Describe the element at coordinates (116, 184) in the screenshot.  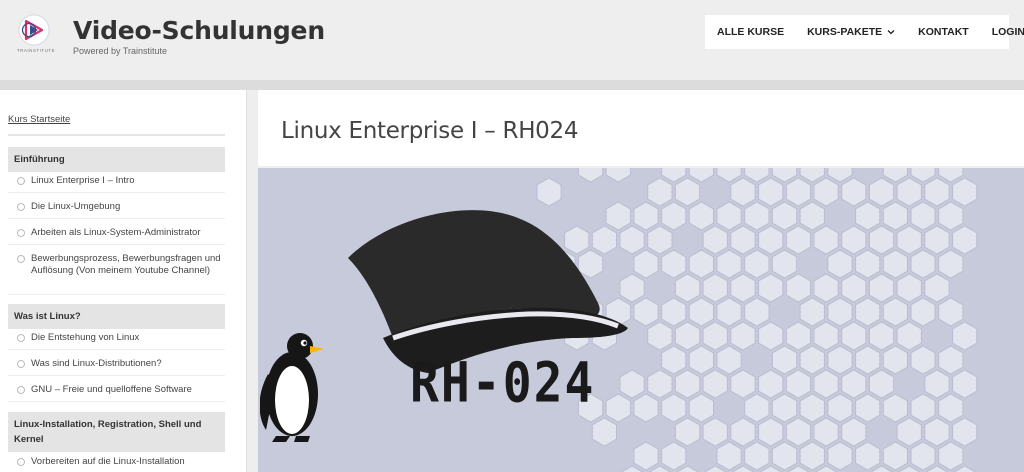
I see `lesson-item: Linux Enterprise I – Intro` at that location.